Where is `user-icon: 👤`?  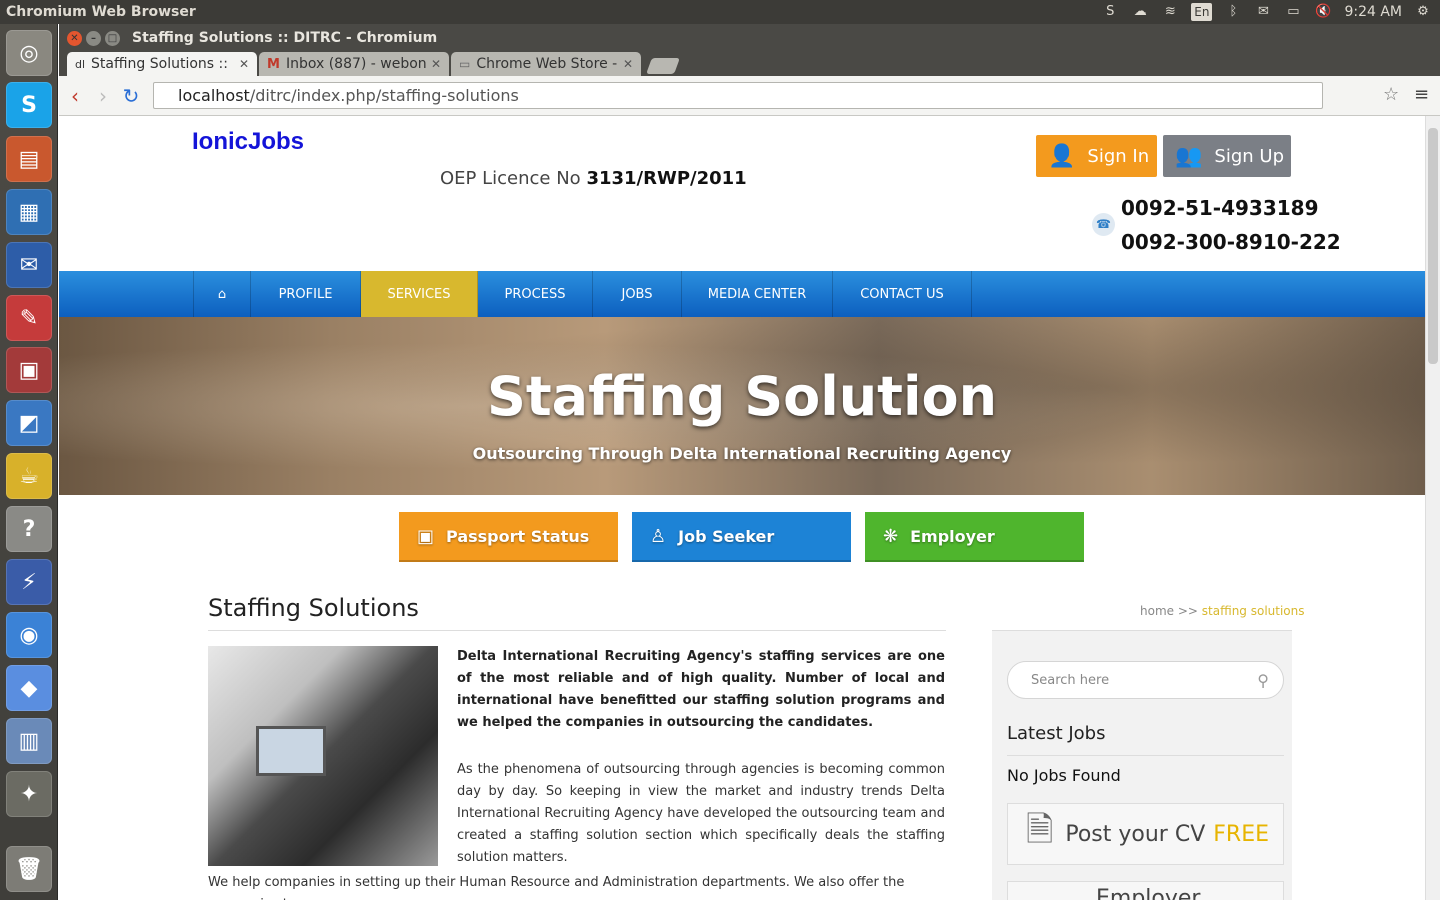
user-icon: 👤 is located at coordinates (1062, 156).